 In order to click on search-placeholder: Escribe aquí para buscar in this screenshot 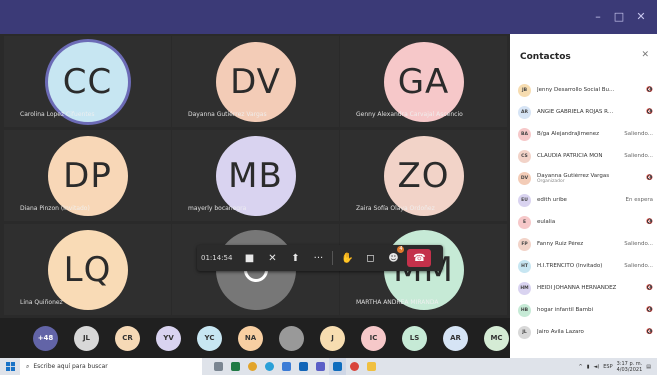, I will do `click(70, 366)`.